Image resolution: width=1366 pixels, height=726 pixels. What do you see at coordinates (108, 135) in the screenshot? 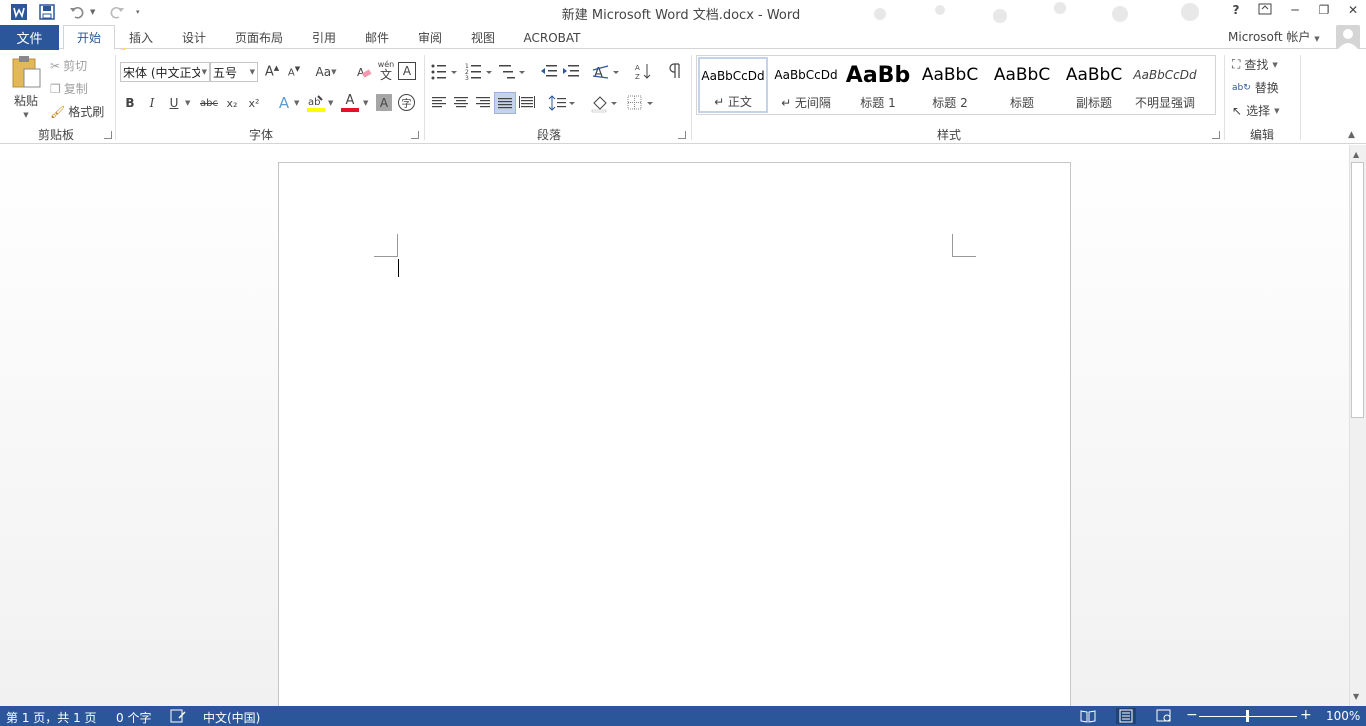
I see `clipboard-launcher-icon` at bounding box center [108, 135].